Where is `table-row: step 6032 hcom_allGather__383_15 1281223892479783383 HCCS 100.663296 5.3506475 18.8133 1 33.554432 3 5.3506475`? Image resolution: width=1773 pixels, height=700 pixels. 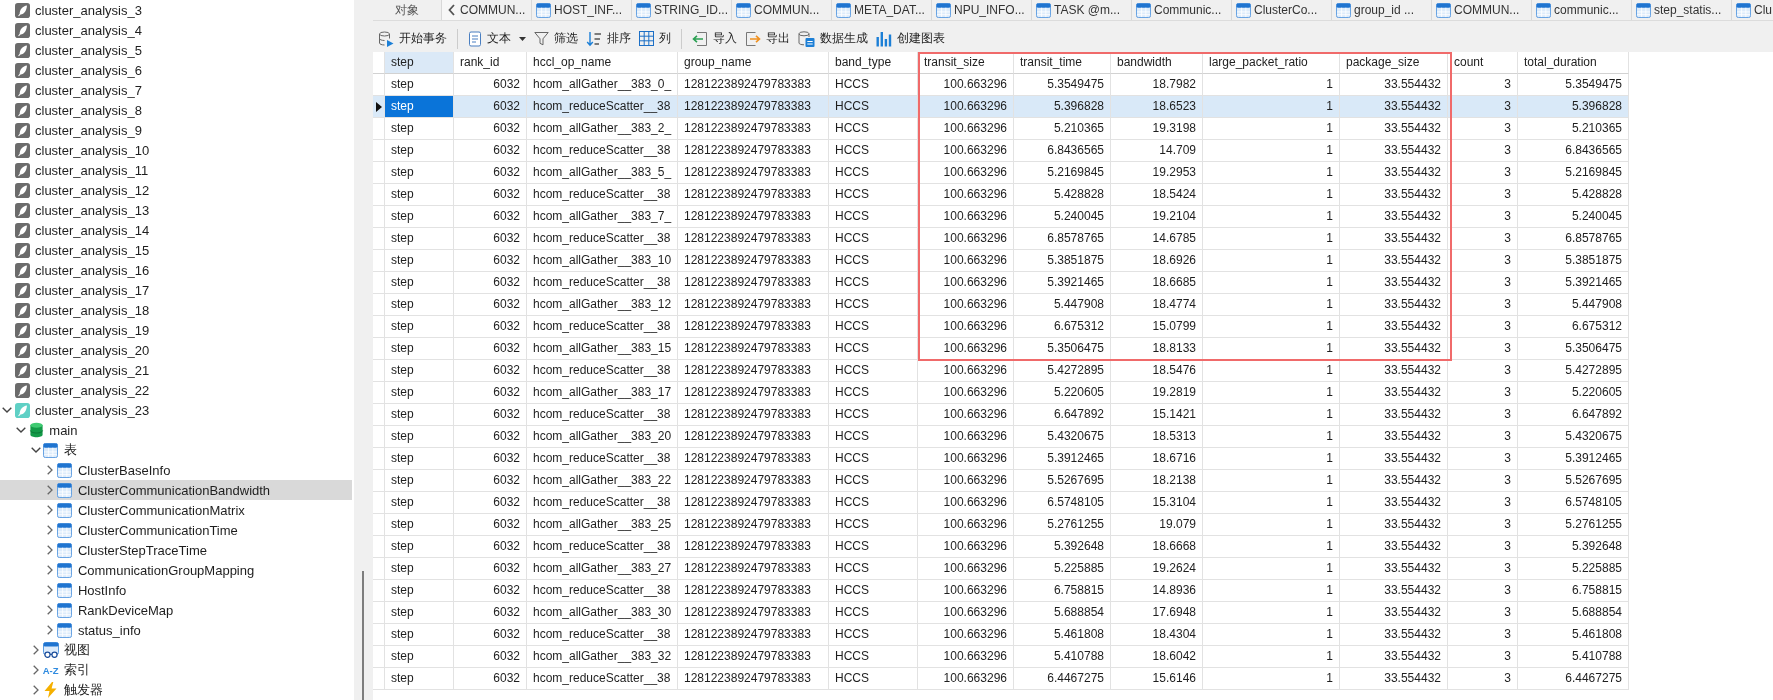
table-row: step 6032 hcom_allGather__383_15 1281223892479783383 HCCS 100.663296 5.3506475 18.8133 1 33.554432 3 5.3506475 is located at coordinates (1001, 349).